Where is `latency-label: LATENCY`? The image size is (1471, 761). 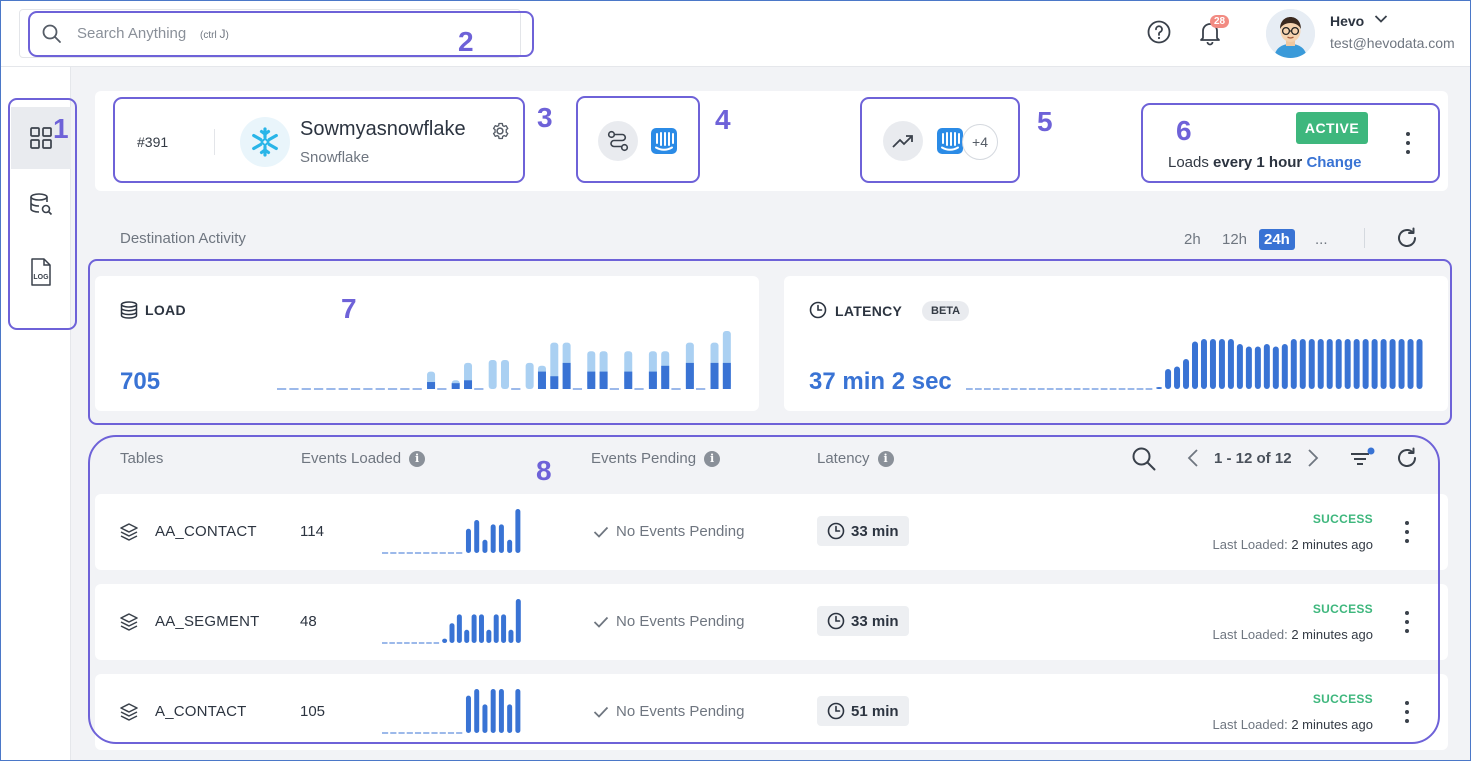 latency-label: LATENCY is located at coordinates (869, 311).